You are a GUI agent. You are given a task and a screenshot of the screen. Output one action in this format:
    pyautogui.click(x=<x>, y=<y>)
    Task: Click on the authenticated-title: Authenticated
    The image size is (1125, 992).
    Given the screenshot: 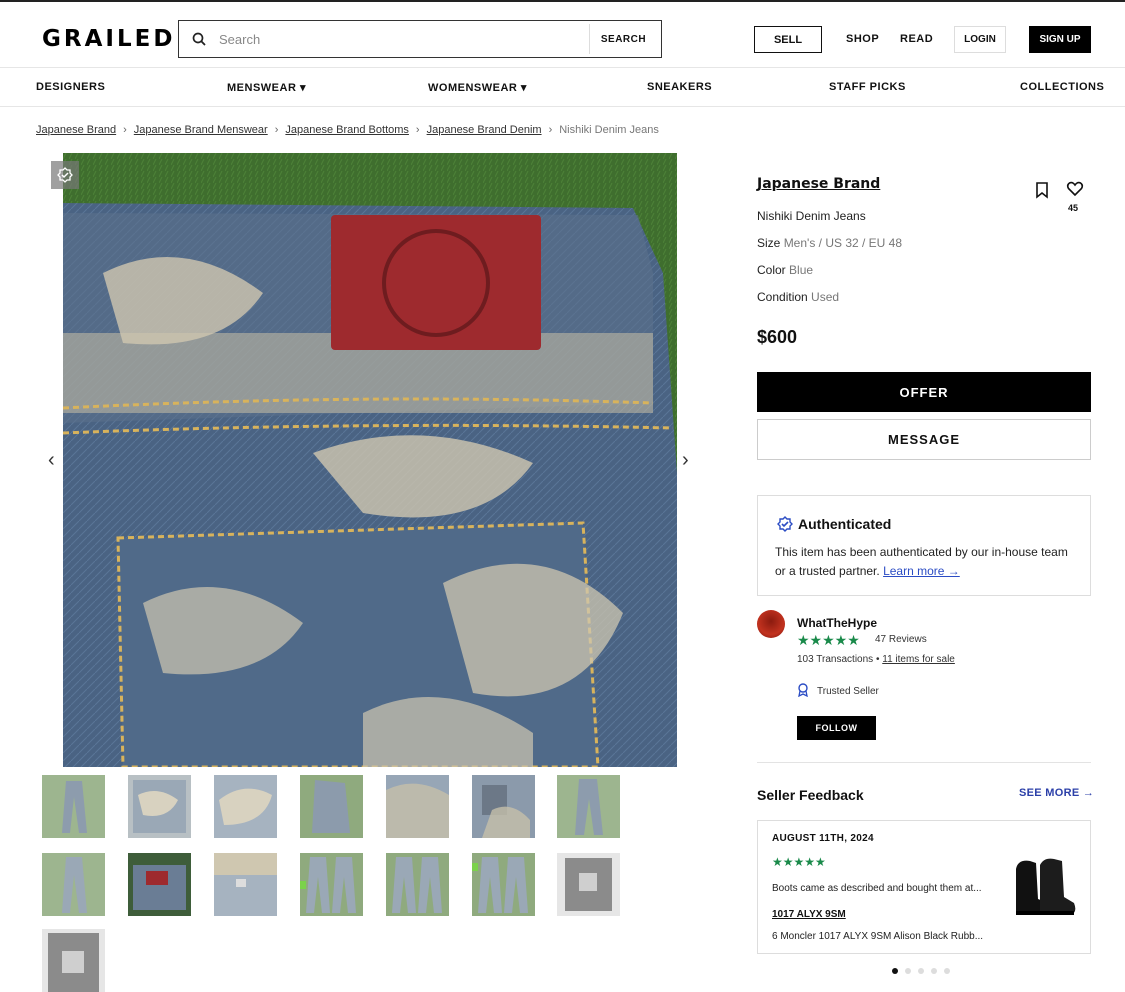 What is the action you would take?
    pyautogui.click(x=845, y=524)
    